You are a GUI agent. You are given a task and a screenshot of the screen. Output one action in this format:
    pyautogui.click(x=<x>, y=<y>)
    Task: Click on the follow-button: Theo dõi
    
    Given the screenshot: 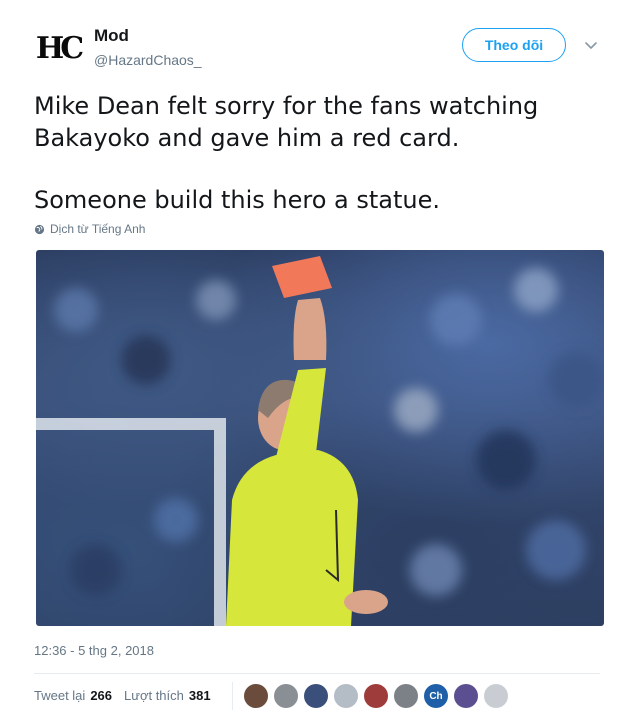 What is the action you would take?
    pyautogui.click(x=514, y=45)
    